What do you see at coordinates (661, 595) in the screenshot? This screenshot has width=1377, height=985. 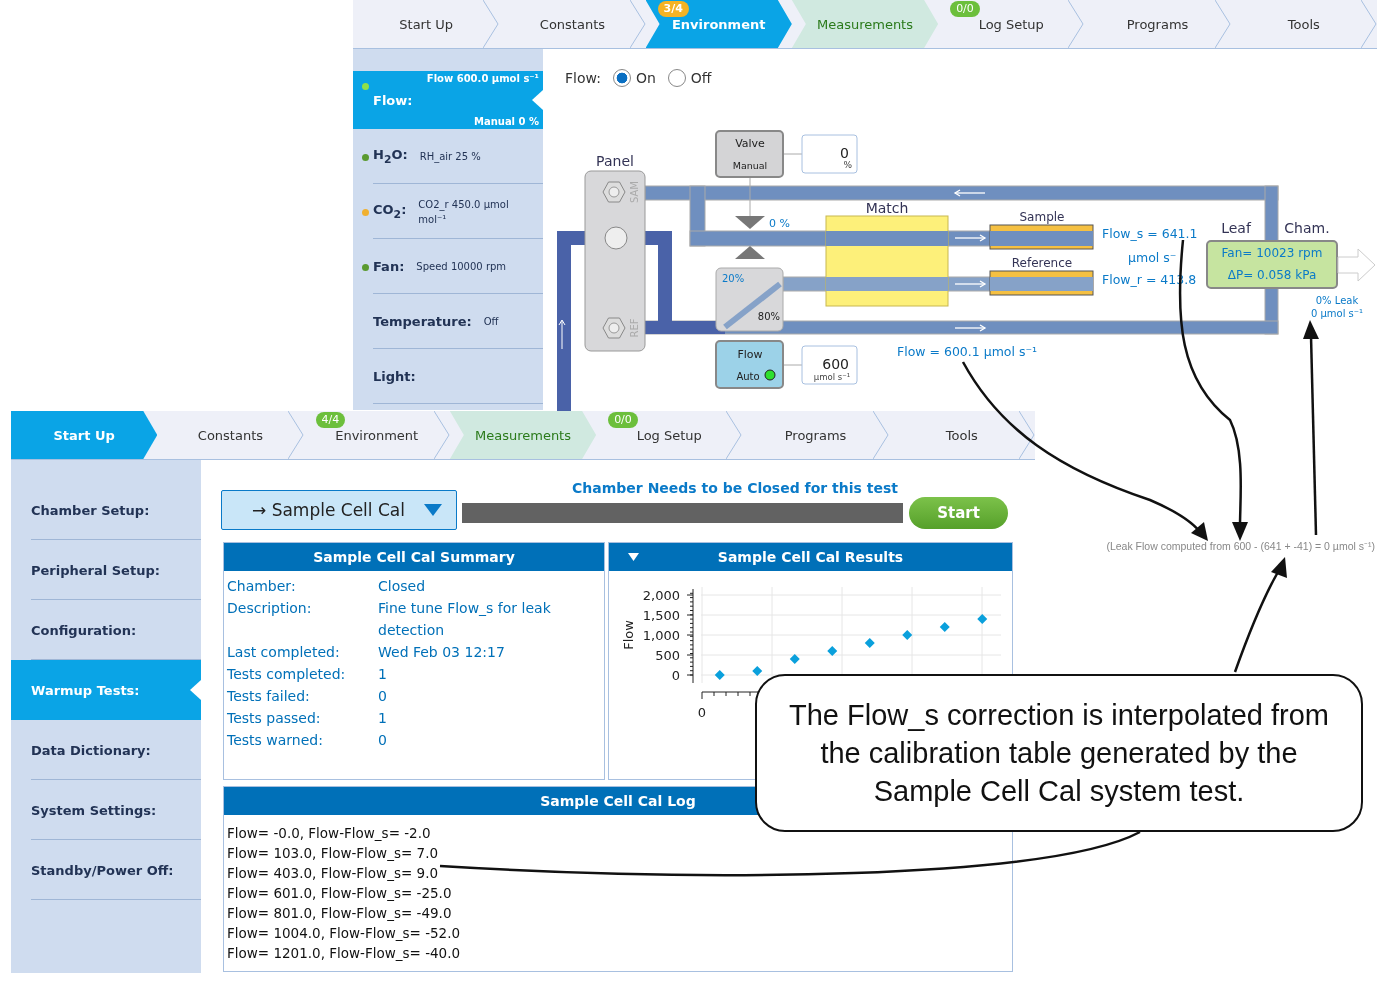 I see `tick-label: 2,000` at bounding box center [661, 595].